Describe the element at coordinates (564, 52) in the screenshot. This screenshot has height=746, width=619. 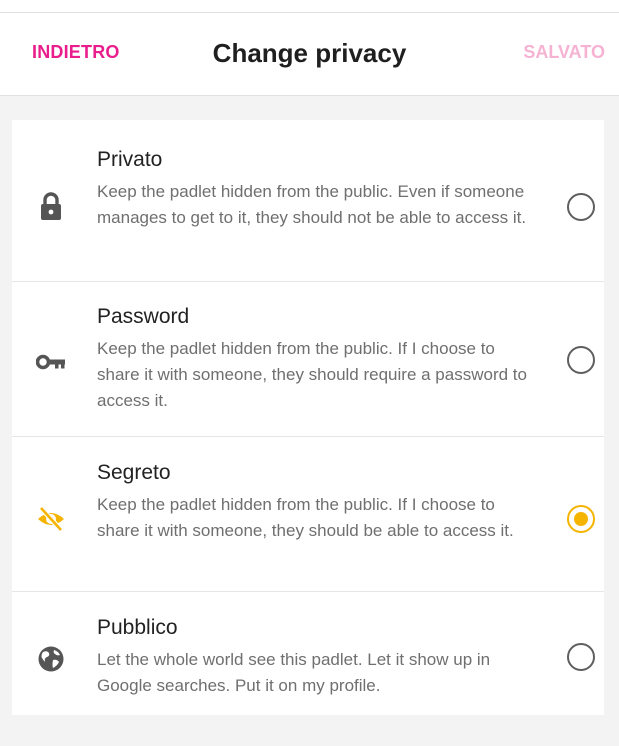
I see `save-button: SALVATO` at that location.